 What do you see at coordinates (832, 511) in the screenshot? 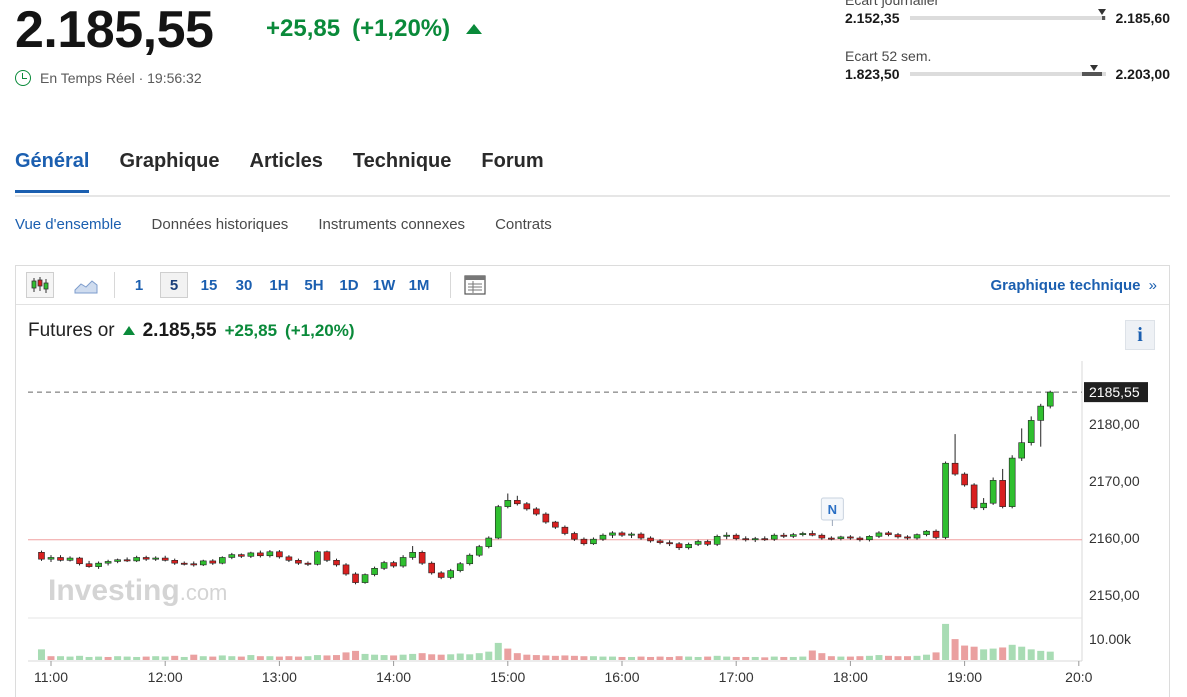
I see `news-marker: N` at bounding box center [832, 511].